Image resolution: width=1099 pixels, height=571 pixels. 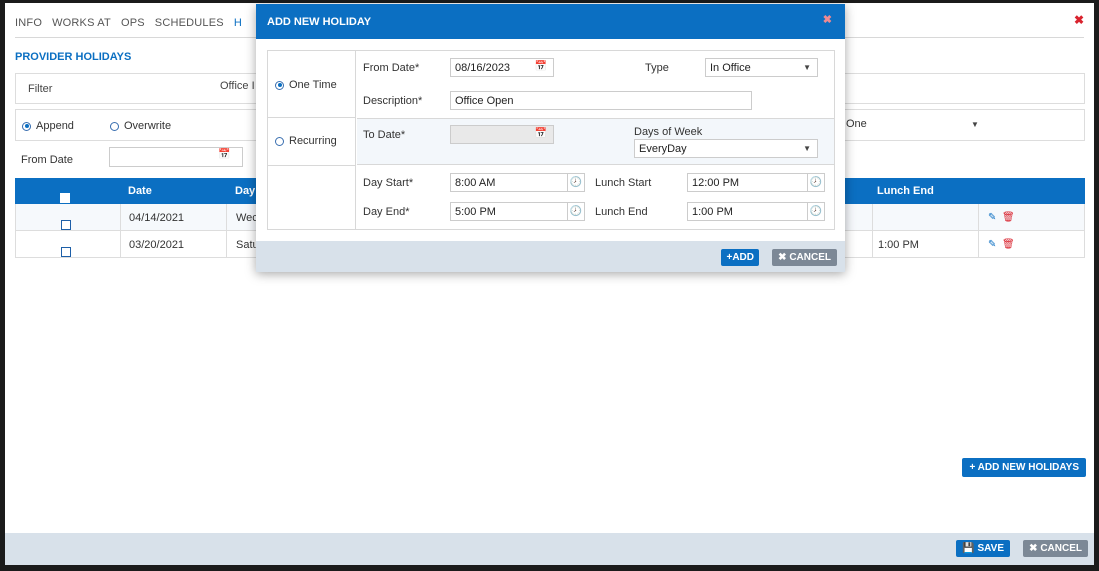 I want to click on append-option: Append, so click(x=48, y=126).